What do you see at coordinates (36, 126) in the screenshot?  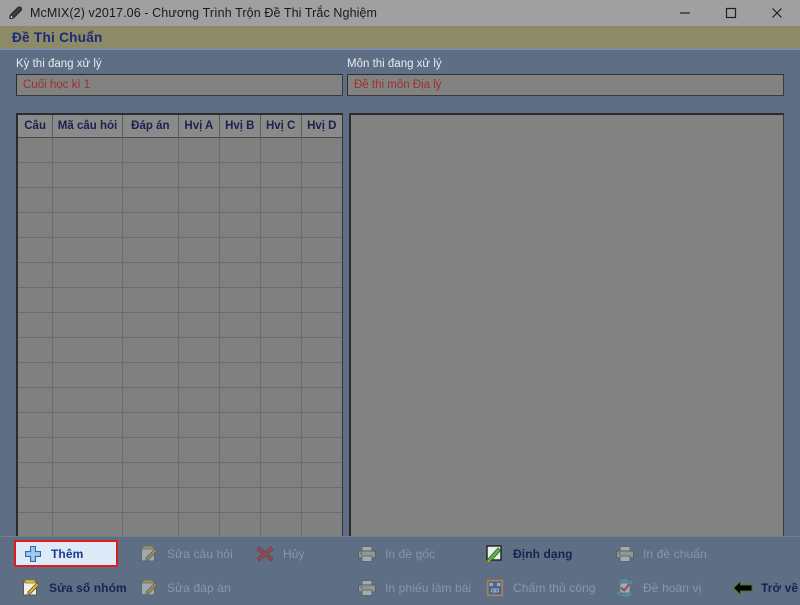 I see `grid-column-header: Câu` at bounding box center [36, 126].